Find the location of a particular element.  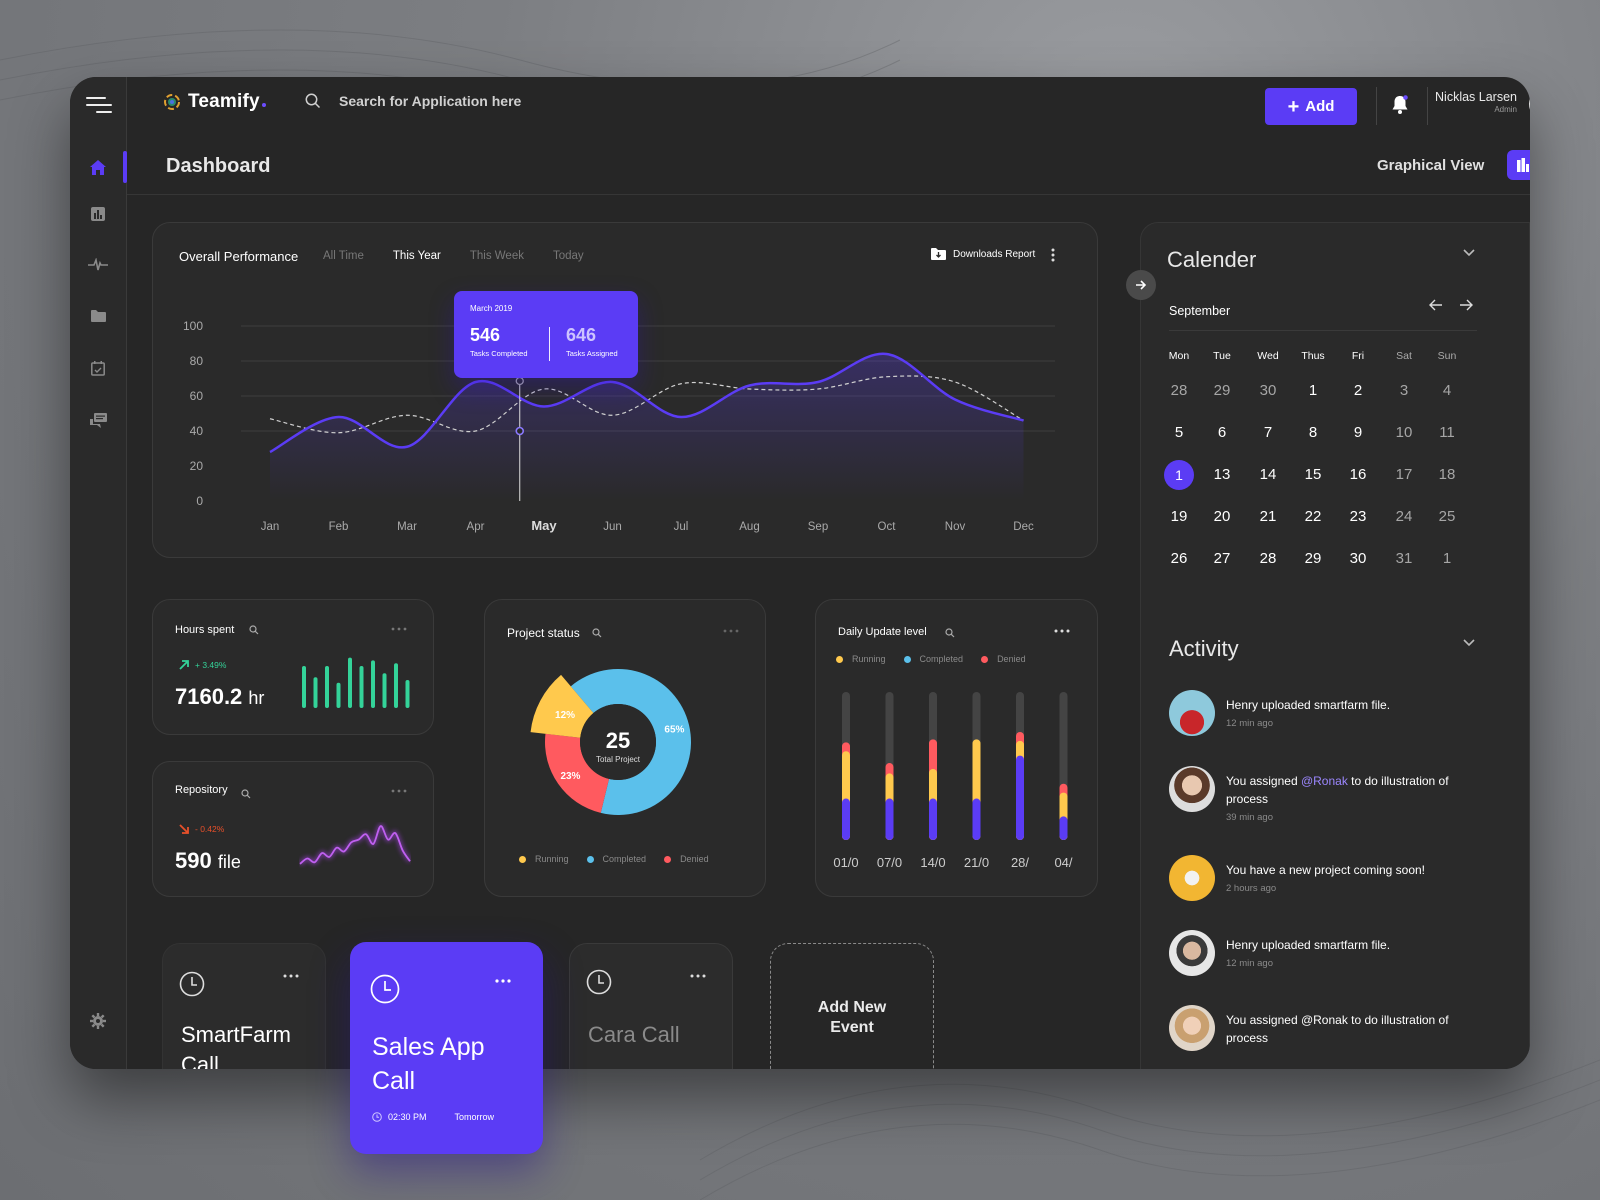

performance-more-button is located at coordinates (1053, 257).